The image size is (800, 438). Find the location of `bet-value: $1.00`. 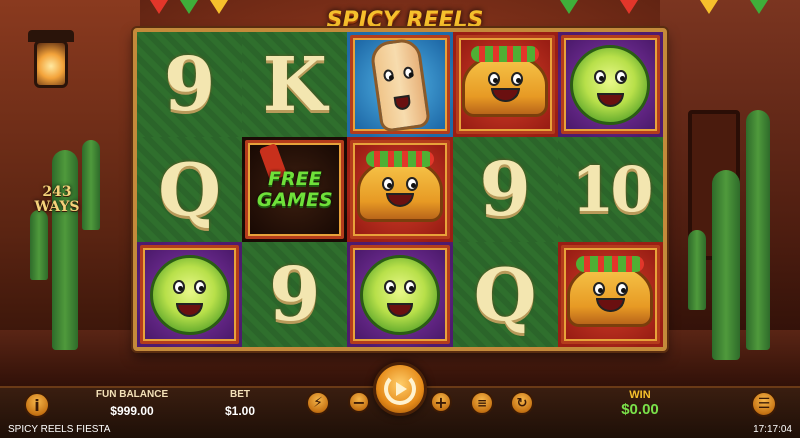

bet-value: $1.00 is located at coordinates (240, 411).